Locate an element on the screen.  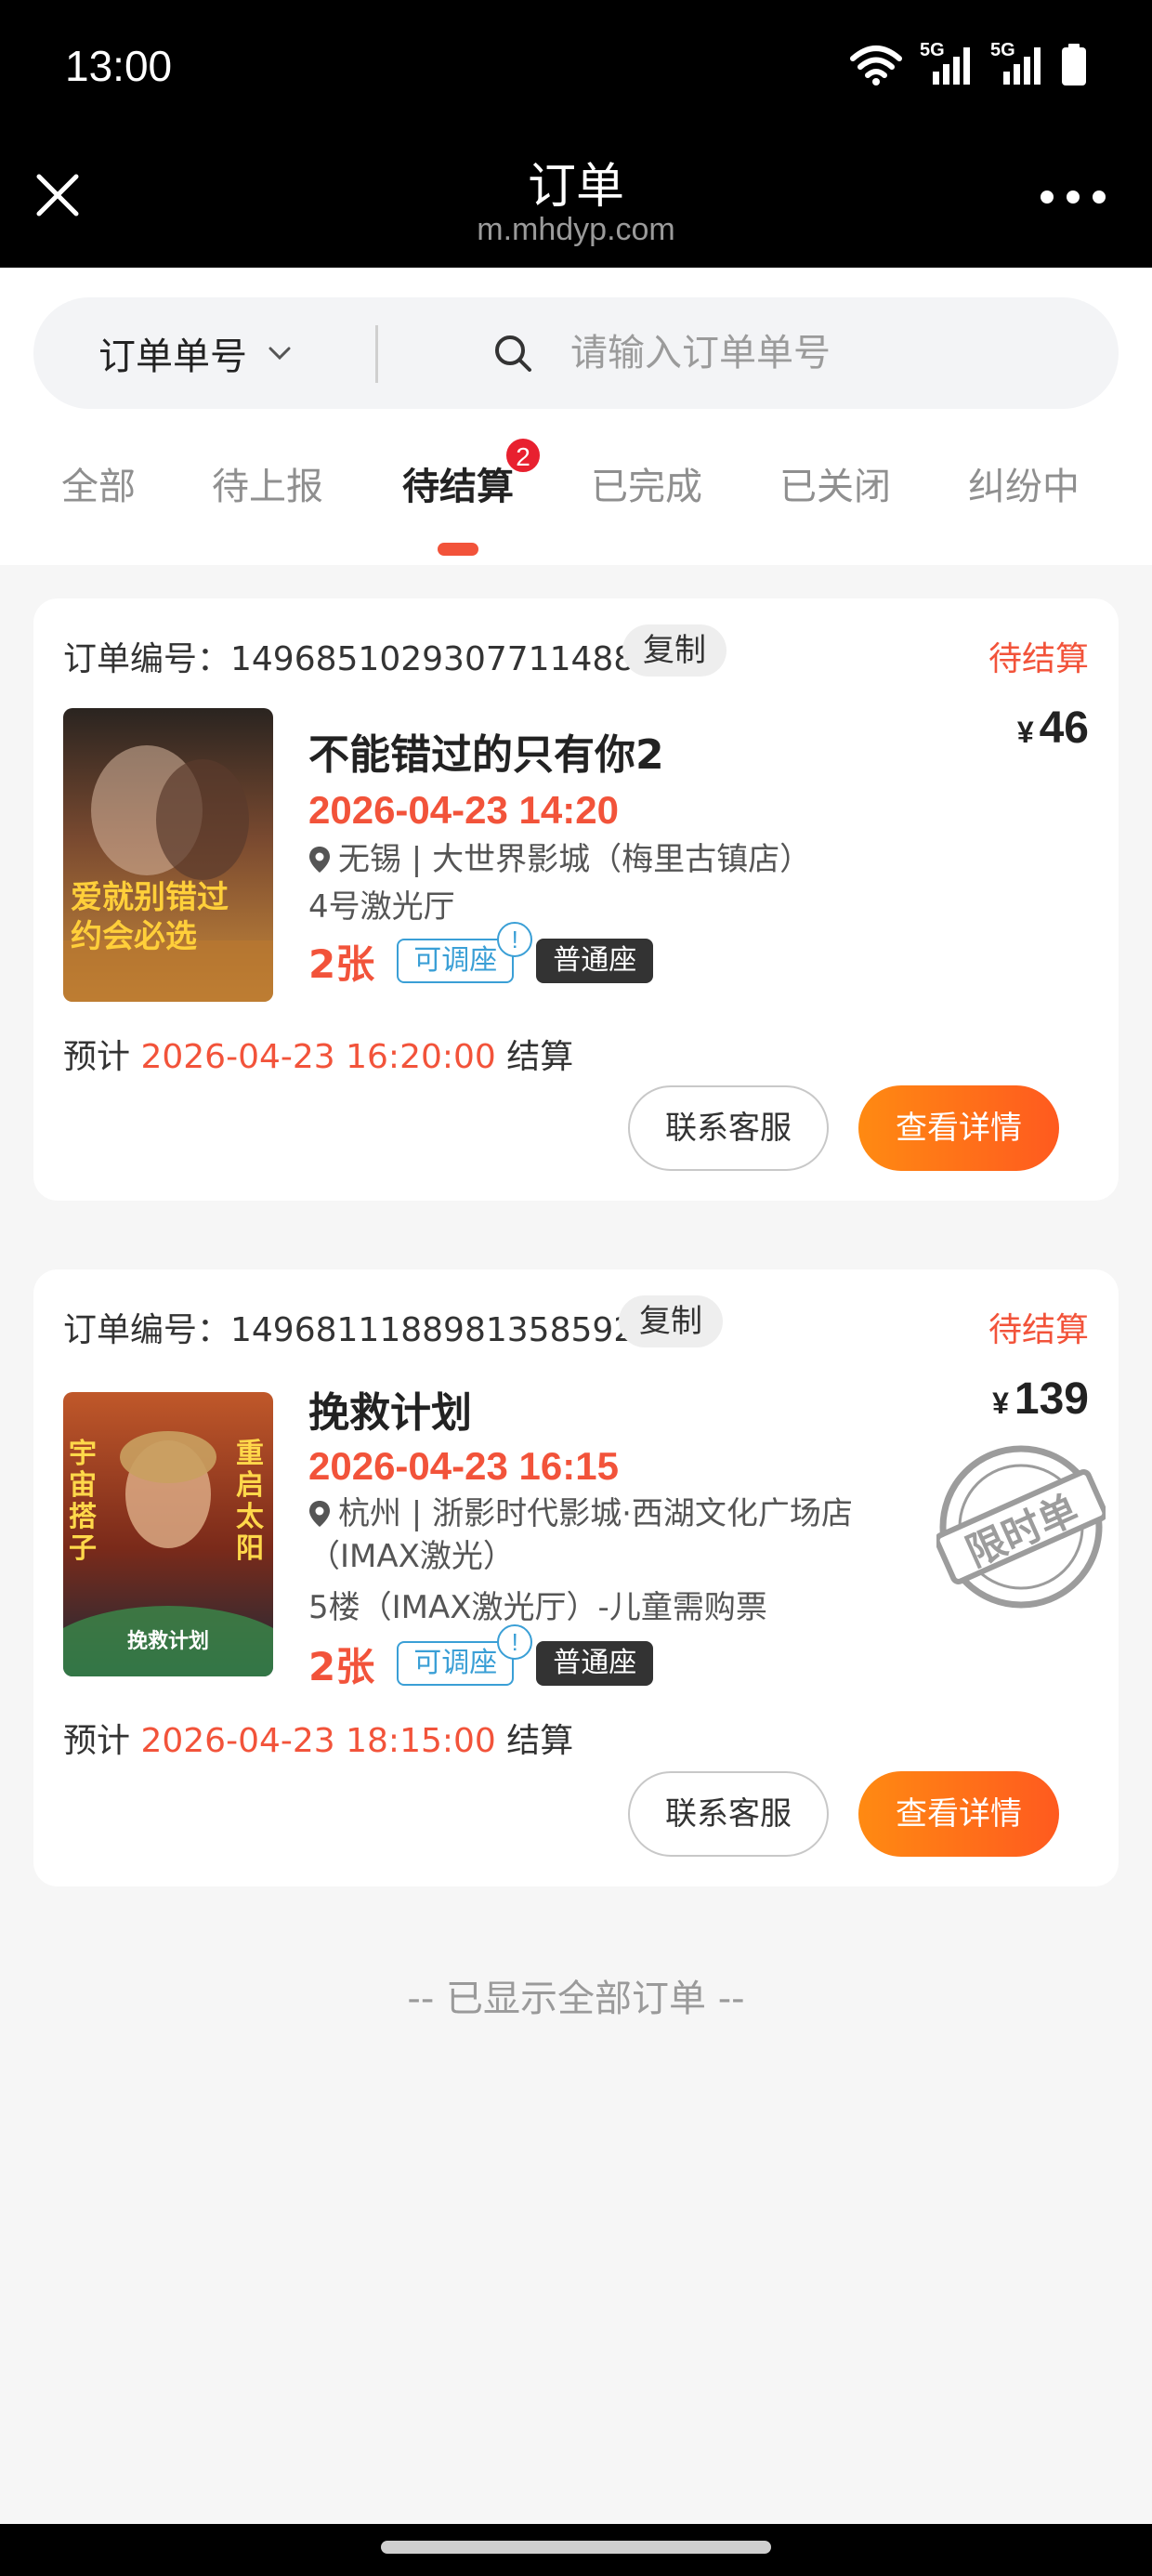
list-end-text: -- 已显示全部订单 -- is located at coordinates (576, 1999).